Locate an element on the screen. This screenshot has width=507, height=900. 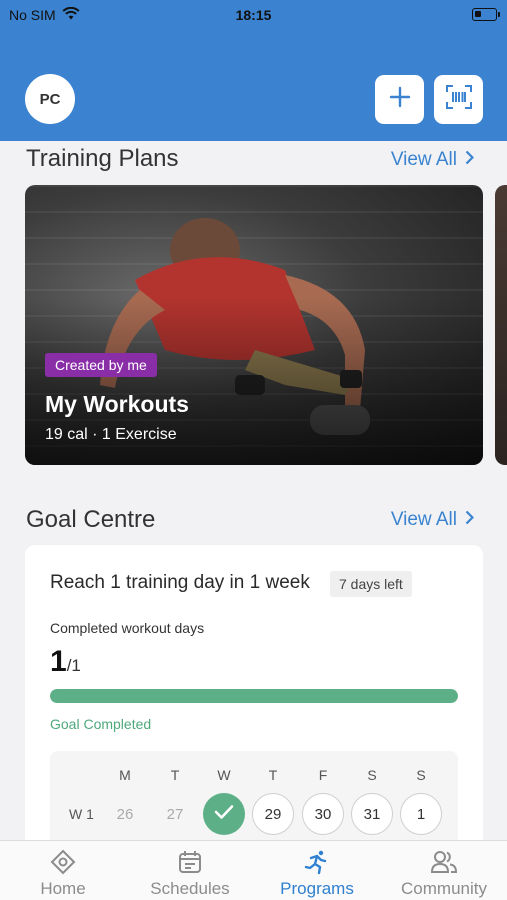
training-plans-title: Training Plans is located at coordinates (102, 158).